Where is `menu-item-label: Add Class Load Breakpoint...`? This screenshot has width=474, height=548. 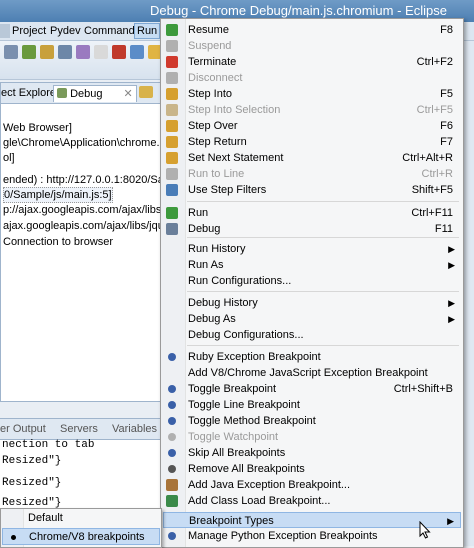 menu-item-label: Add Class Load Breakpoint... is located at coordinates (259, 501).